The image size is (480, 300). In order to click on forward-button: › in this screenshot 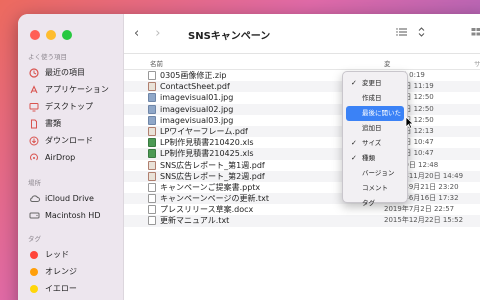, I will do `click(157, 33)`.